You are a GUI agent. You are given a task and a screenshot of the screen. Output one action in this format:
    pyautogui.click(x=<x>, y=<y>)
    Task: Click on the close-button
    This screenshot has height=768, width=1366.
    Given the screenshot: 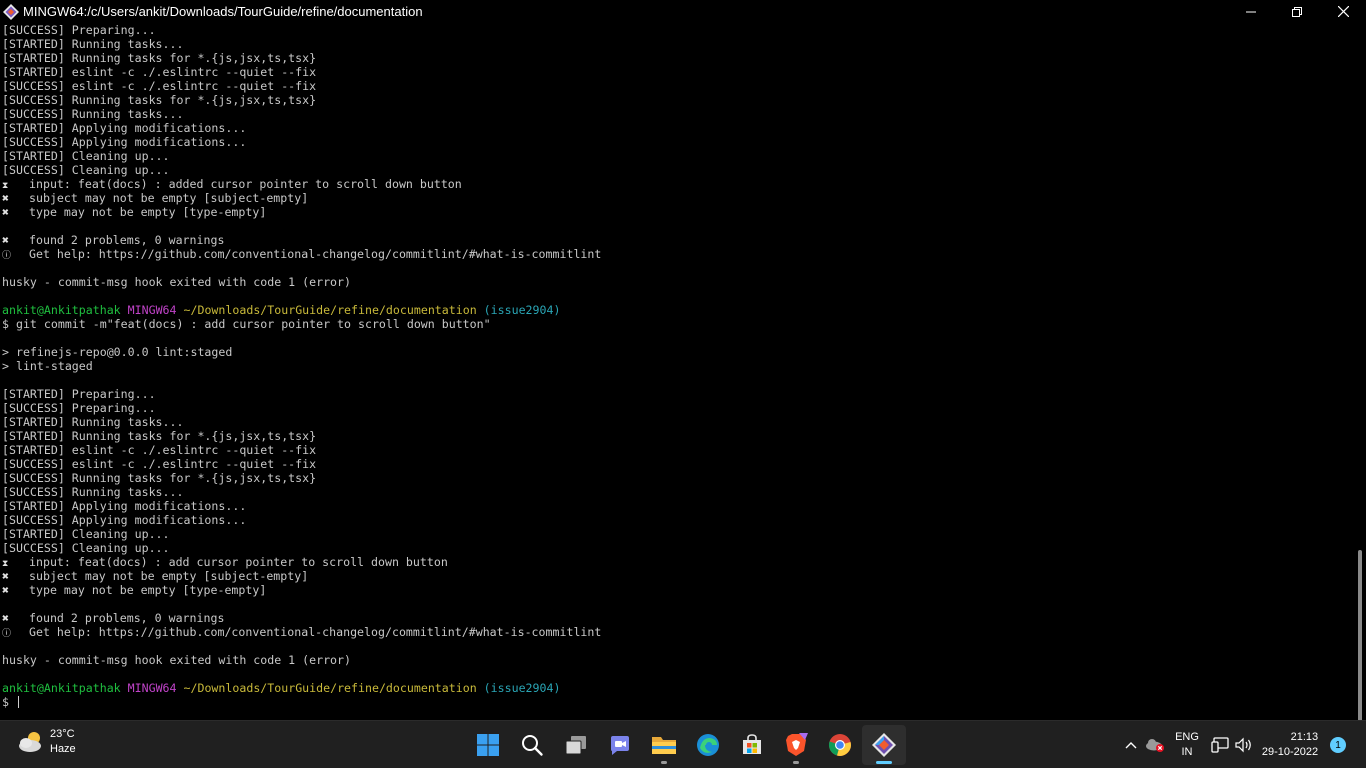 What is the action you would take?
    pyautogui.click(x=1343, y=11)
    